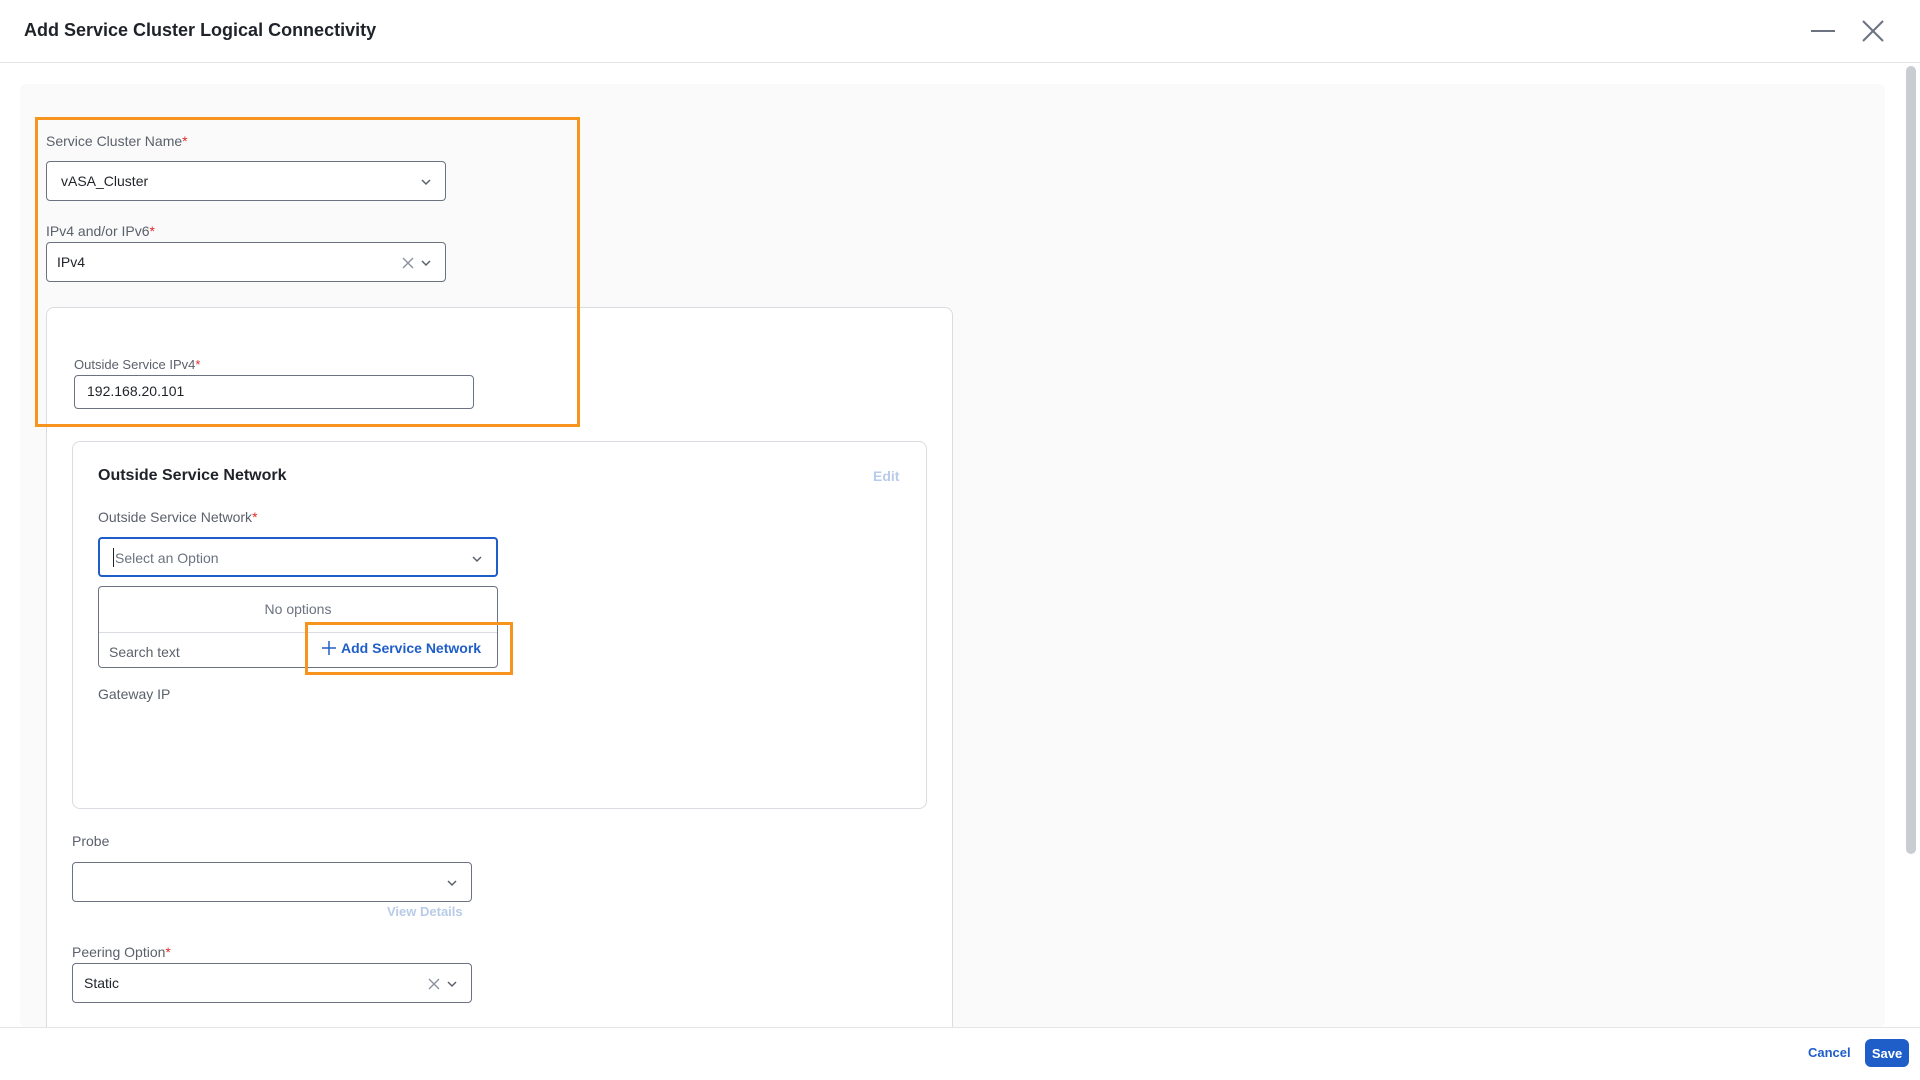  What do you see at coordinates (134, 694) in the screenshot?
I see `gateway-ip-label: Gateway IP` at bounding box center [134, 694].